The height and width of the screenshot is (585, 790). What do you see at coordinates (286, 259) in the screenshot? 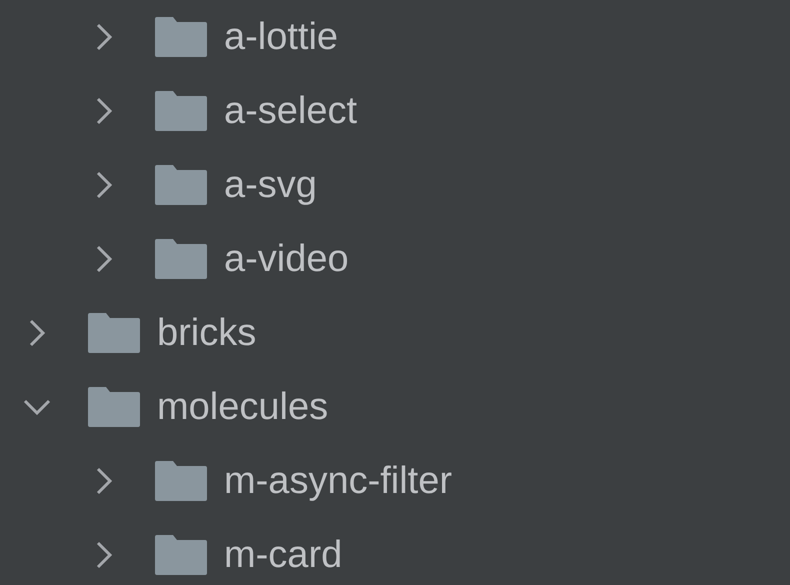
I see `folder-name: a-video` at bounding box center [286, 259].